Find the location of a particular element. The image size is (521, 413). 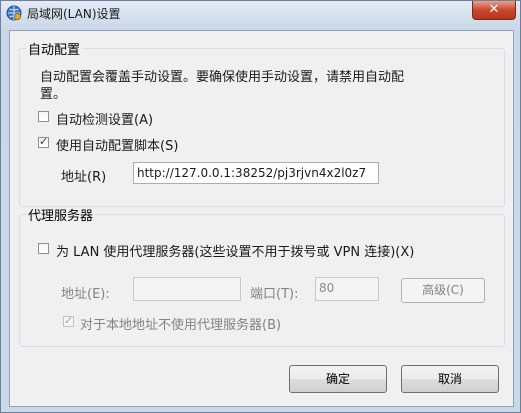

title-bar: 局域网(LAN)设置 ✕ is located at coordinates (260, 13).